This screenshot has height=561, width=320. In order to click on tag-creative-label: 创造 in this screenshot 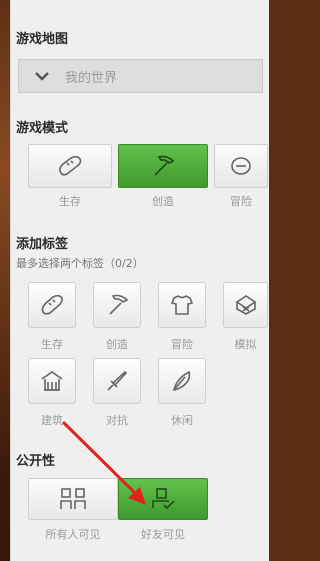, I will do `click(117, 344)`.